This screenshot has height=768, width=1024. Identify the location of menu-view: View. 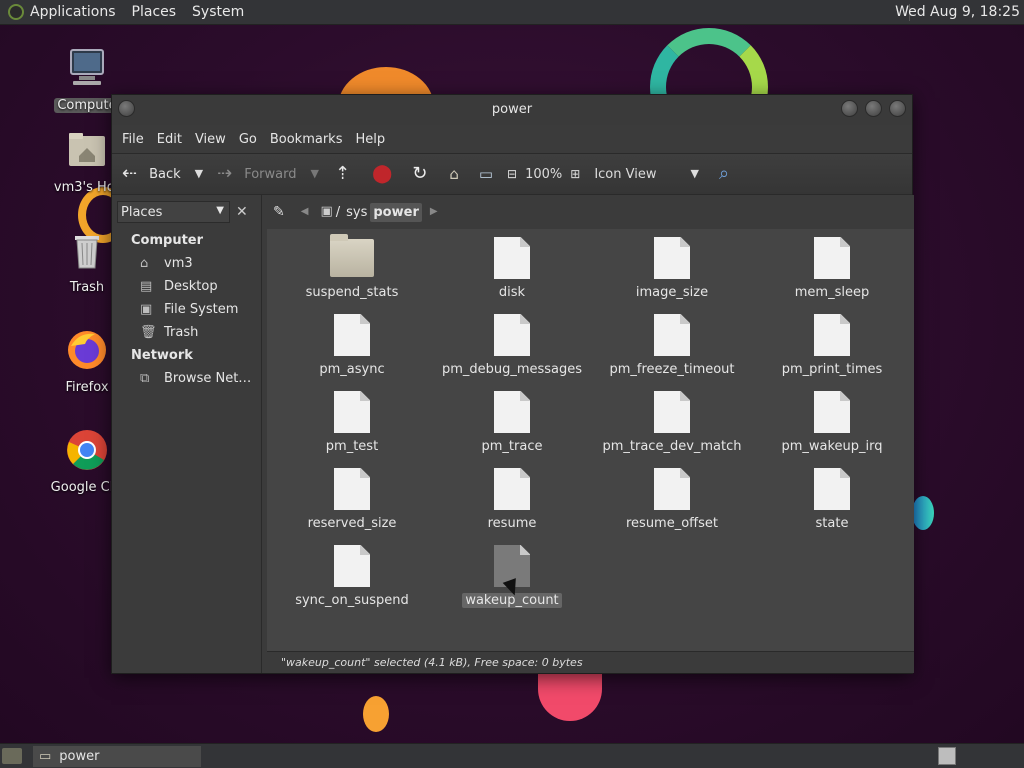
(210, 139).